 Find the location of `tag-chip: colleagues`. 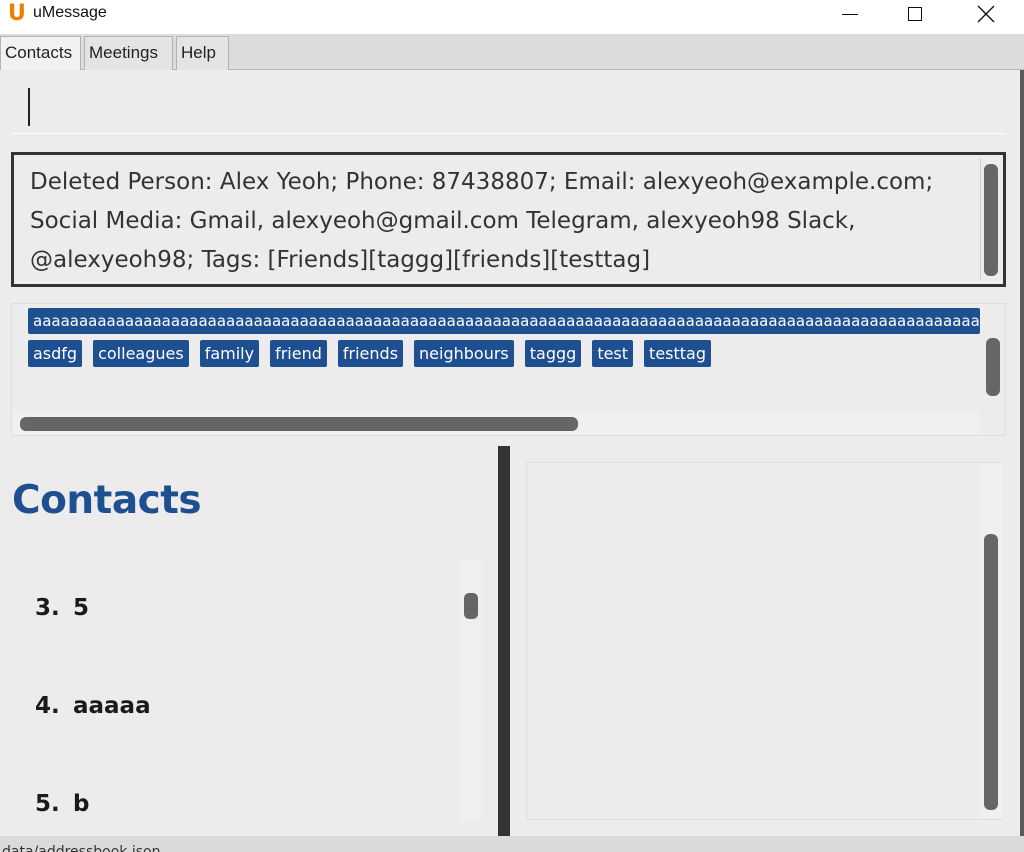

tag-chip: colleagues is located at coordinates (141, 353).